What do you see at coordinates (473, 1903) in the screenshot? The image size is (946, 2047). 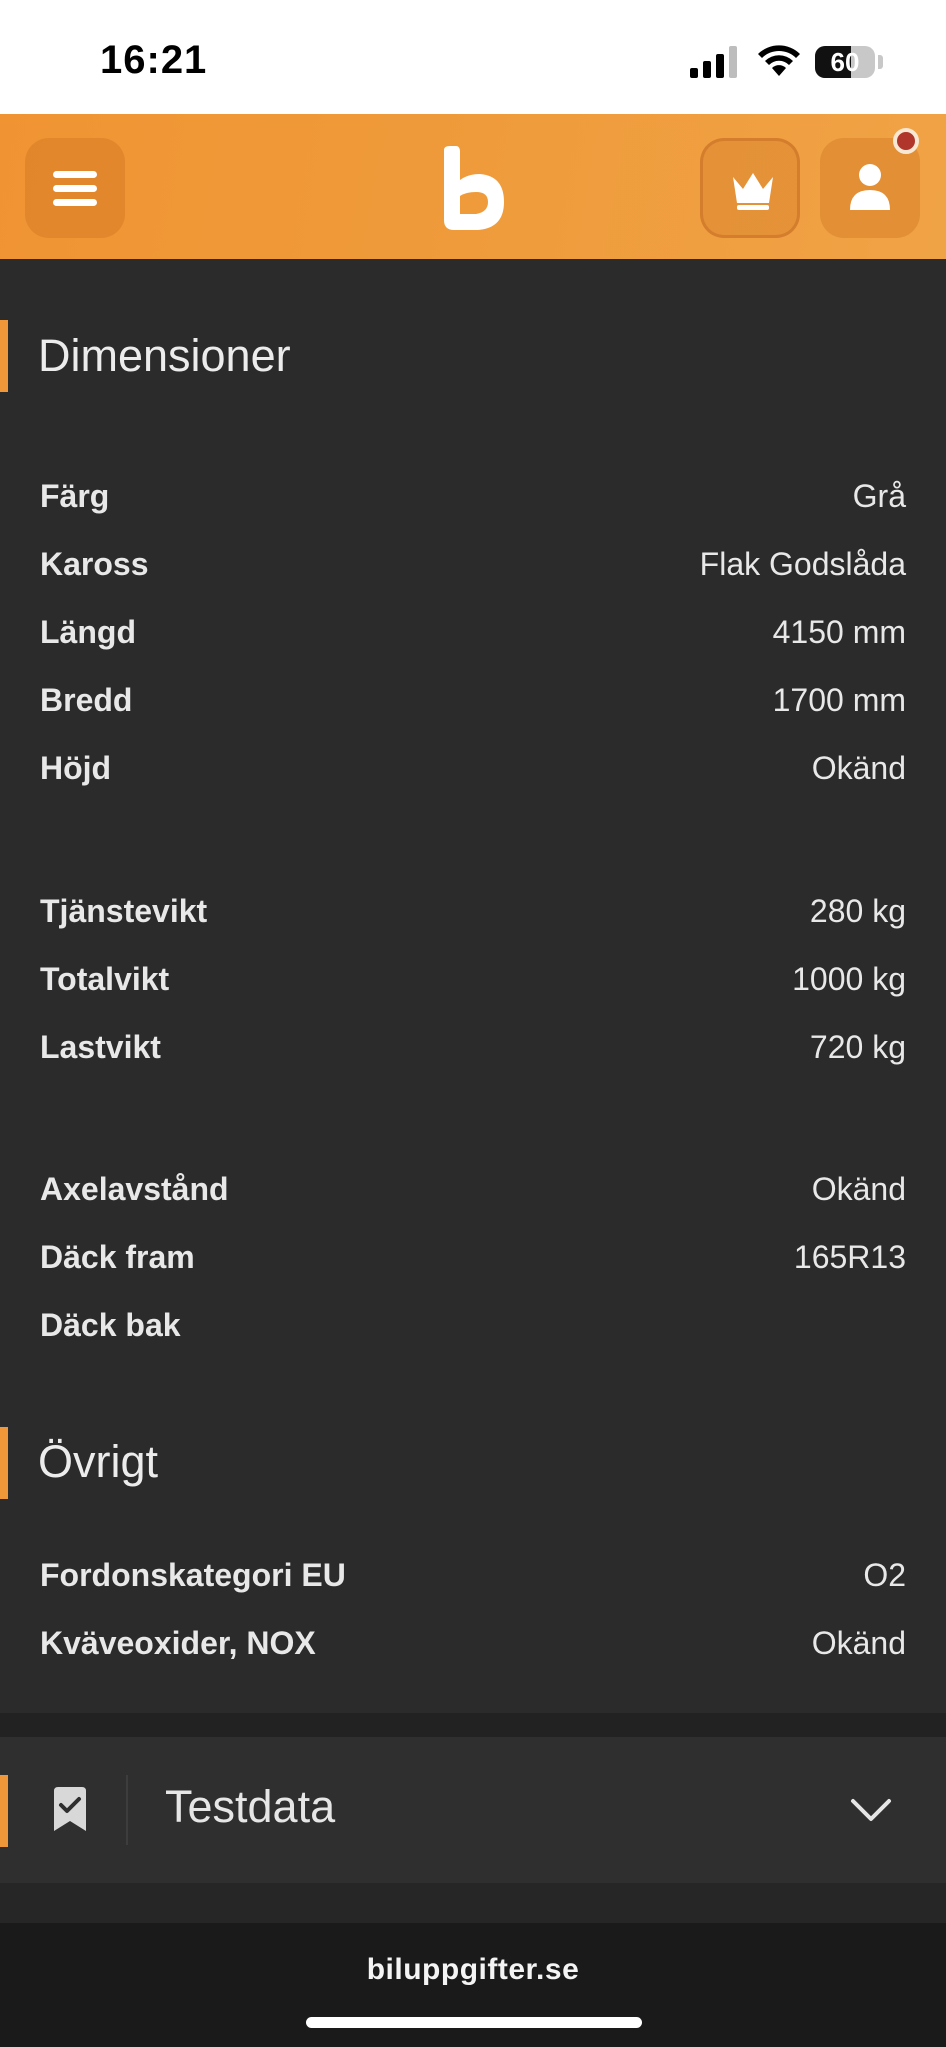 I see `content-footer-band` at bounding box center [473, 1903].